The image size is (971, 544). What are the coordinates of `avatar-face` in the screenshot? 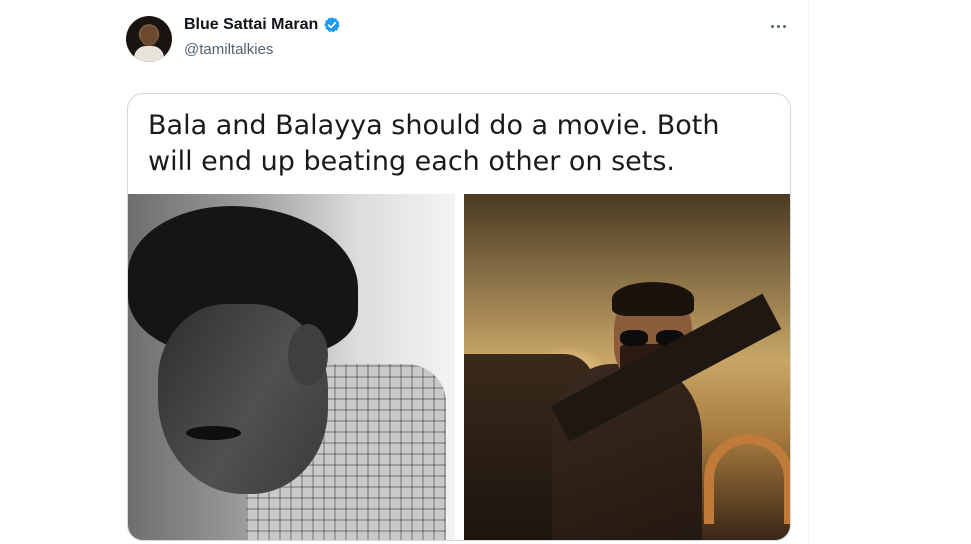 It's located at (149, 36).